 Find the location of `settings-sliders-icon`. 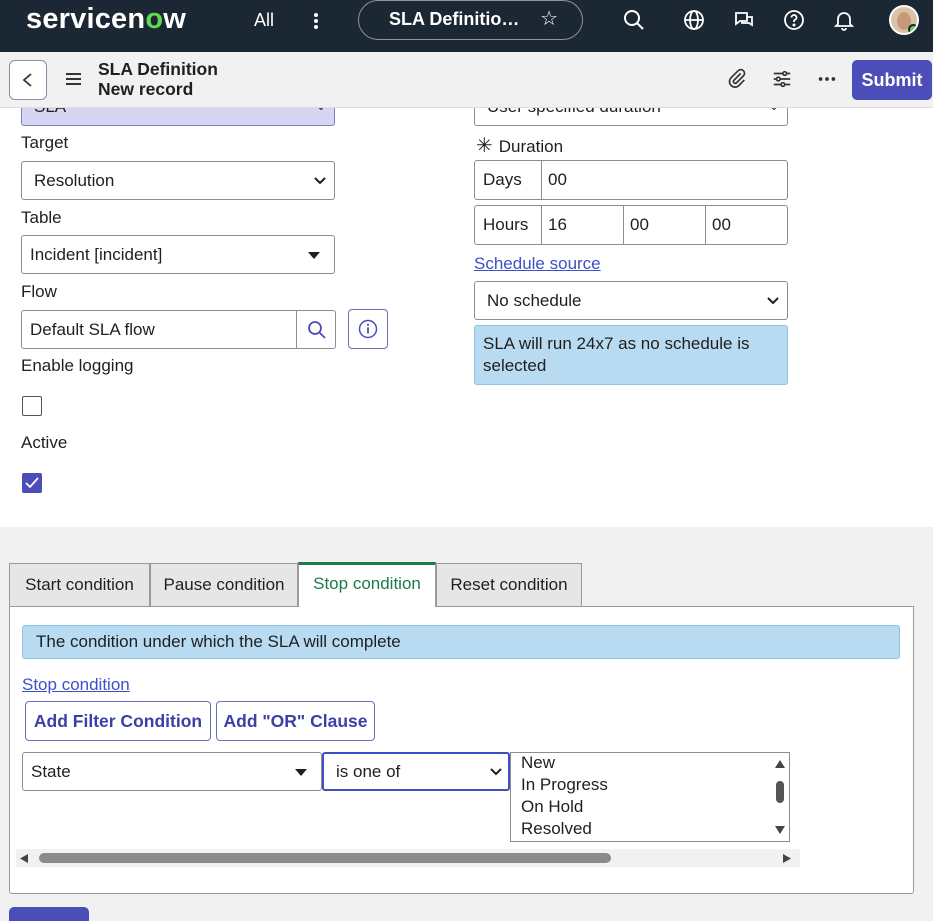

settings-sliders-icon is located at coordinates (782, 79).